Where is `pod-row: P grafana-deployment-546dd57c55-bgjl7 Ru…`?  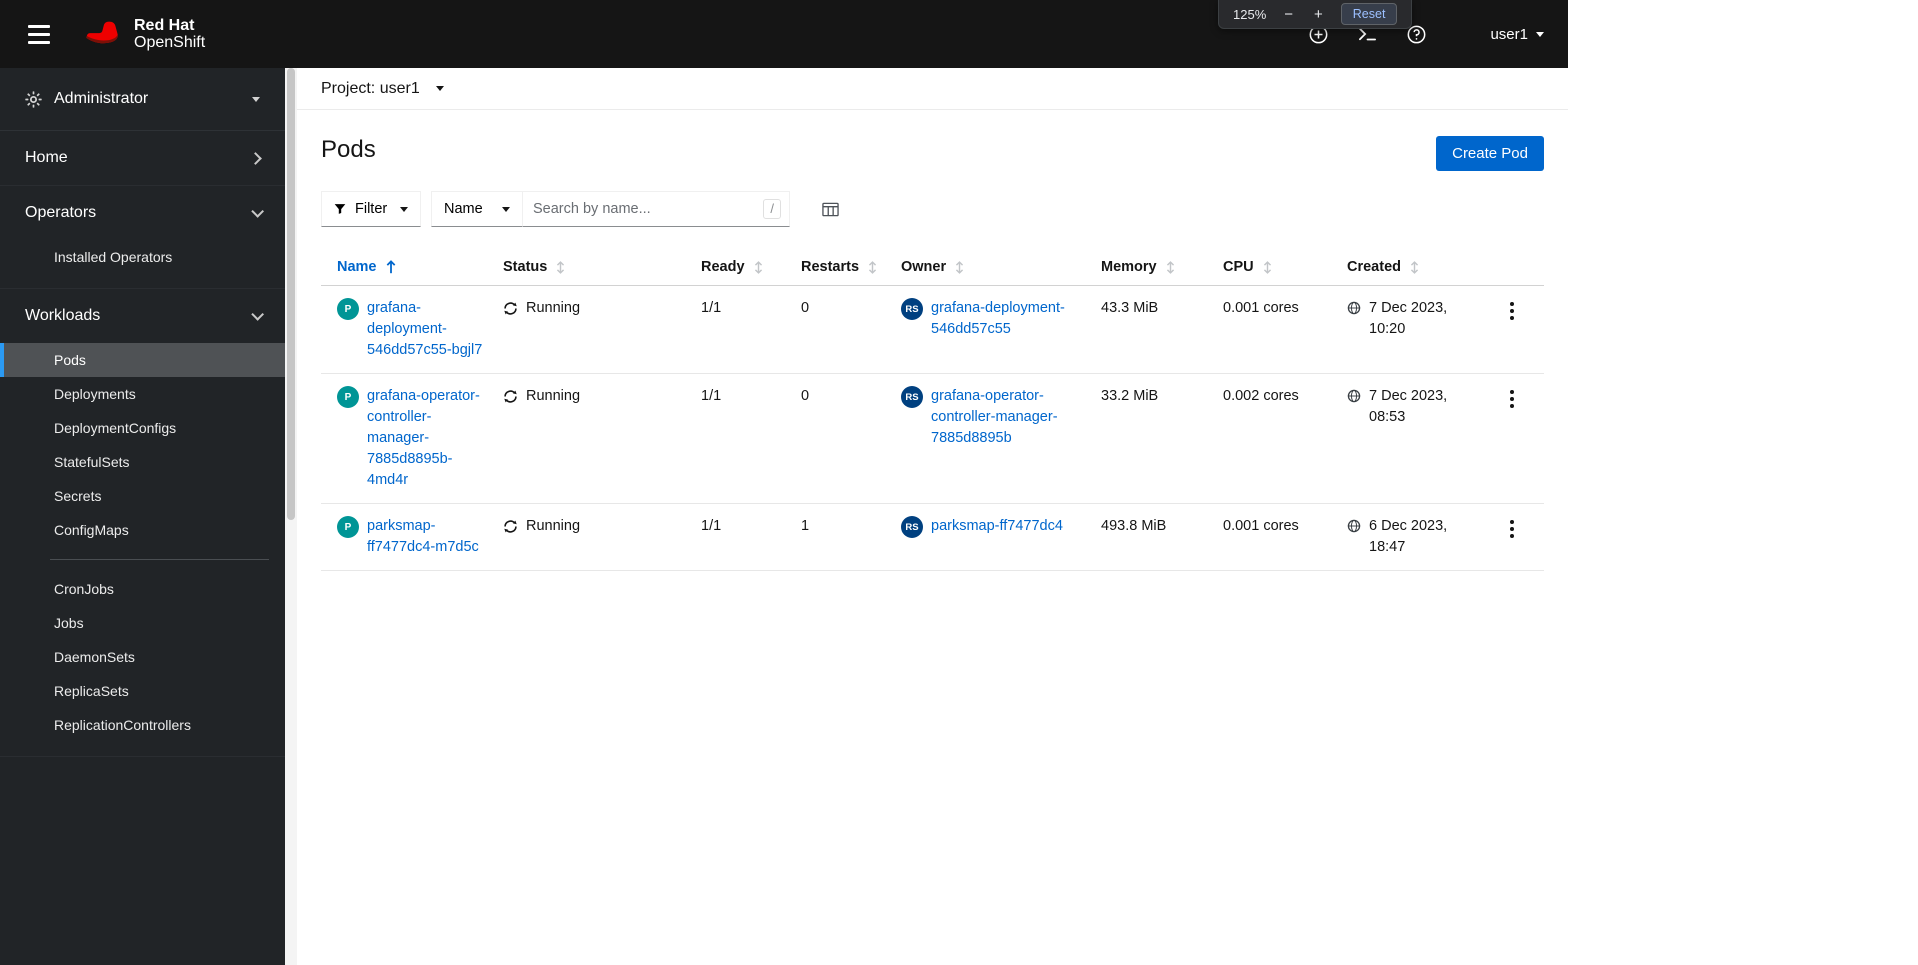 pod-row: P grafana-deployment-546dd57c55-bgjl7 Ru… is located at coordinates (932, 329).